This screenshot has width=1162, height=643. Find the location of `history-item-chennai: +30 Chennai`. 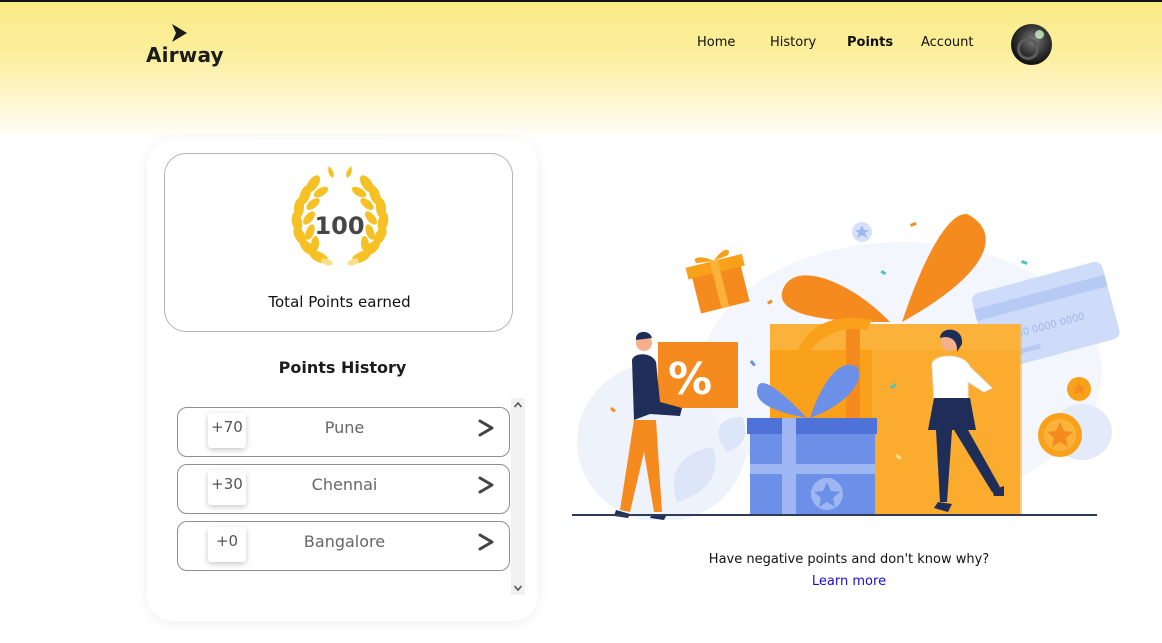

history-item-chennai: +30 Chennai is located at coordinates (343, 489).